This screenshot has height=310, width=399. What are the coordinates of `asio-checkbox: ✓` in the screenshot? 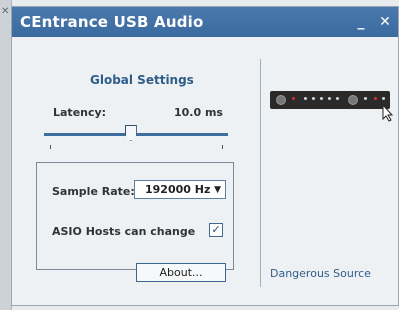 It's located at (216, 230).